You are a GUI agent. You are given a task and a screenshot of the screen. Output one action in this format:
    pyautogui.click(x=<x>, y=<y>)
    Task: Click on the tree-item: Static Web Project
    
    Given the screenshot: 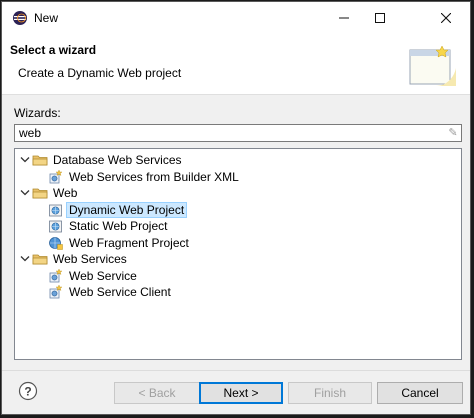 What is the action you would take?
    pyautogui.click(x=92, y=226)
    